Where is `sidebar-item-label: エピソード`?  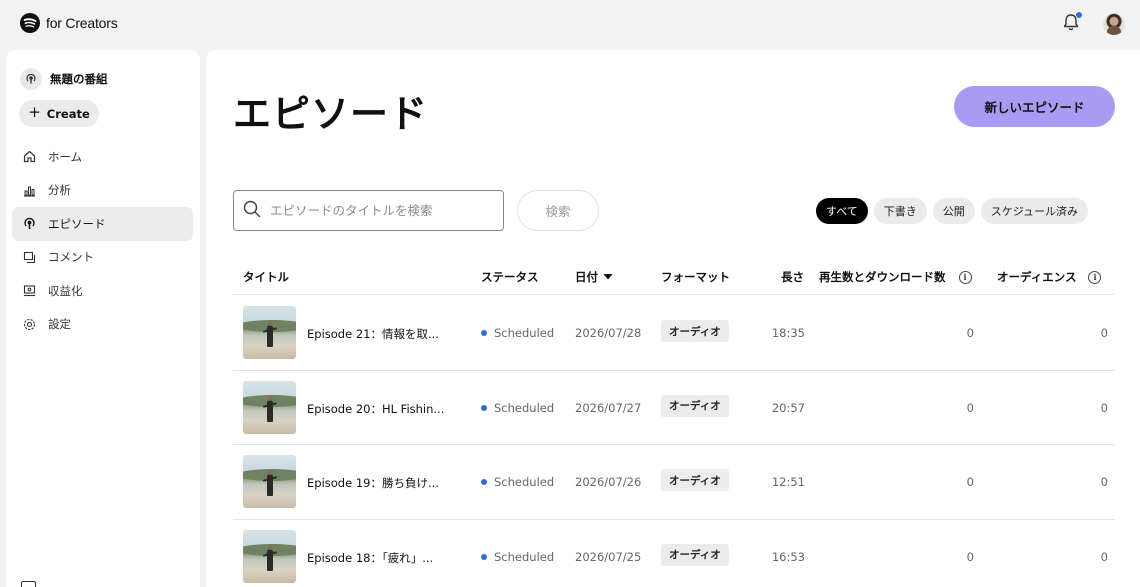
sidebar-item-label: エピソード is located at coordinates (77, 223).